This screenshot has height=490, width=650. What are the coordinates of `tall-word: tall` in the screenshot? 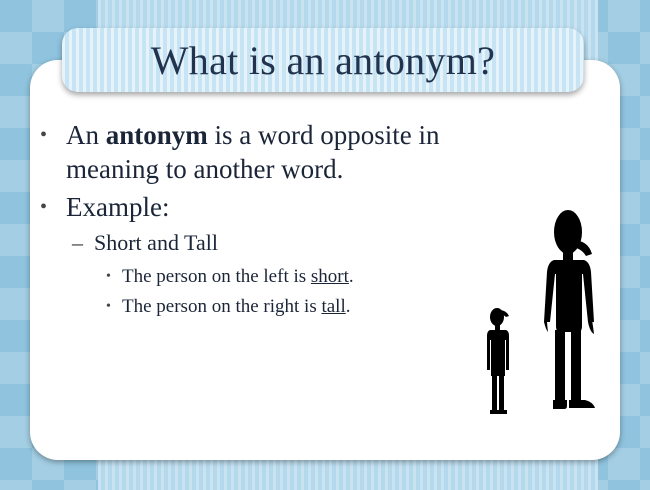 It's located at (333, 306).